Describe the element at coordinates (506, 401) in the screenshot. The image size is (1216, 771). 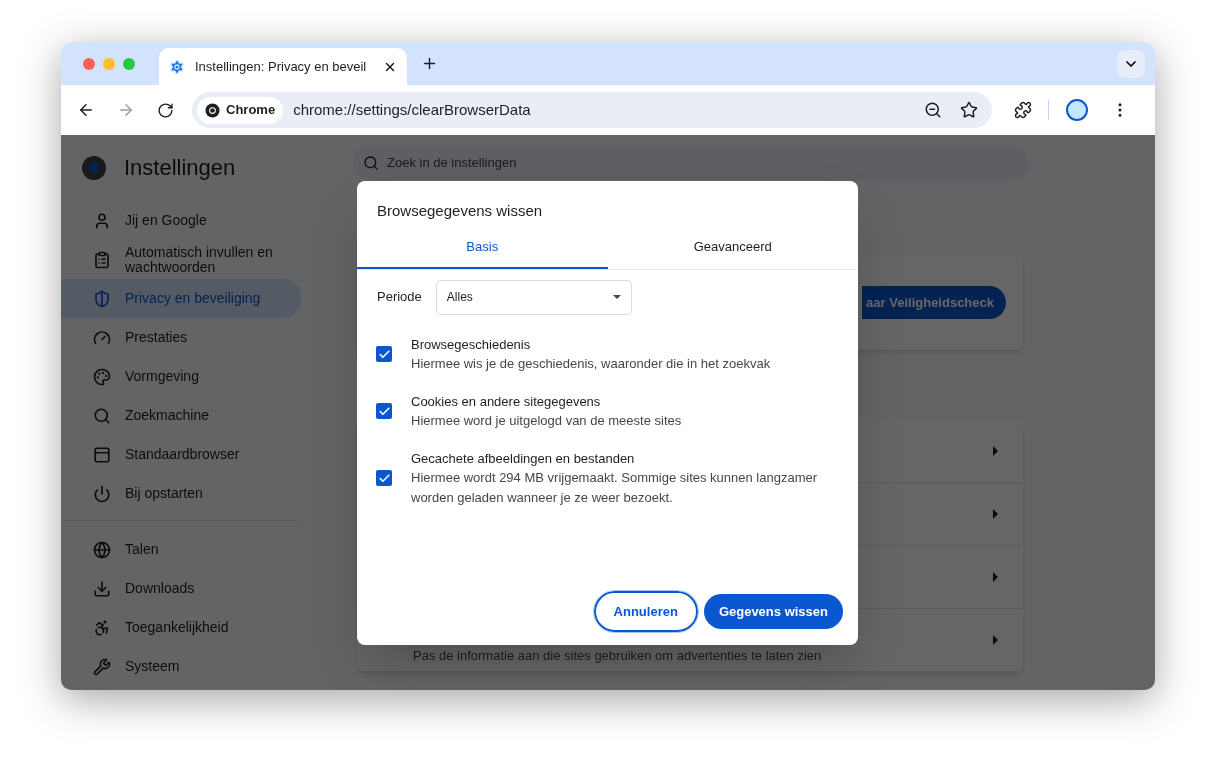
I see `option-title: Cookies en andere sitegegevens` at that location.